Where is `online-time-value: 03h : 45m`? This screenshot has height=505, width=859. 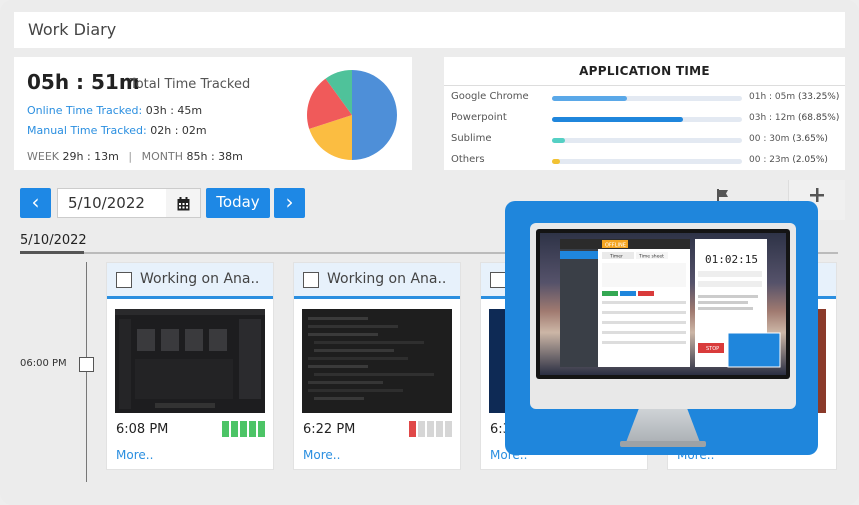 online-time-value: 03h : 45m is located at coordinates (174, 110).